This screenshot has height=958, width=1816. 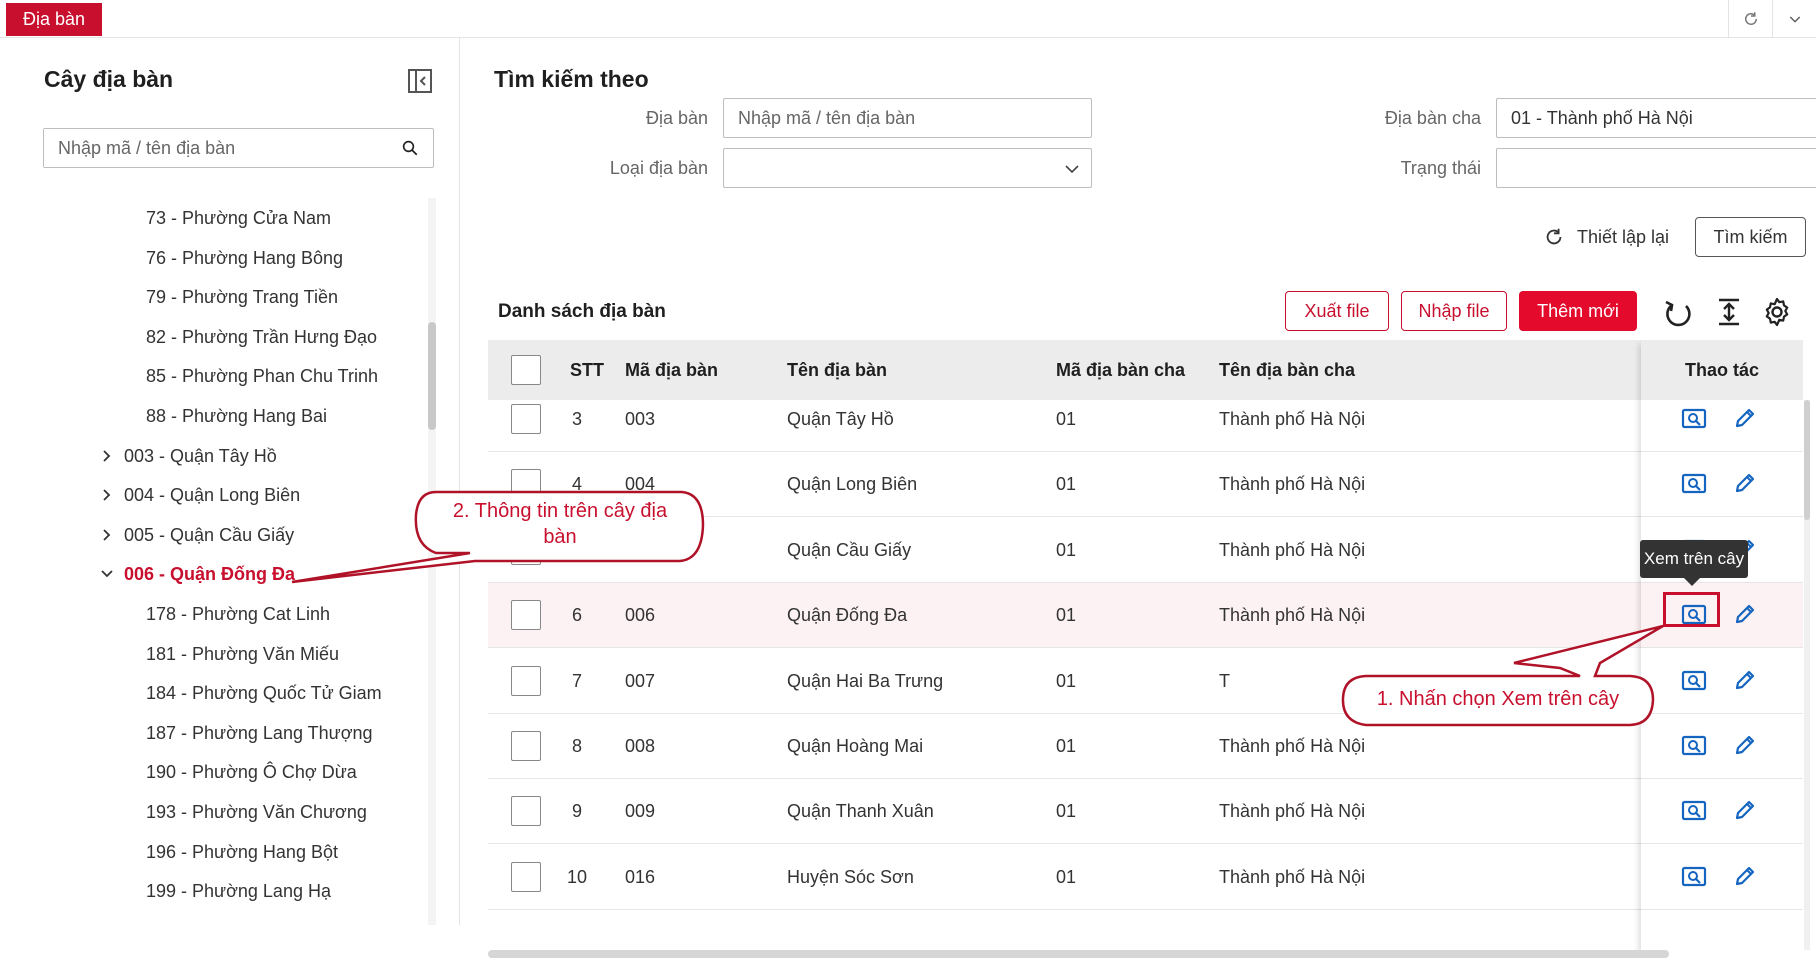 I want to click on cell-ten-dia-ban: Quận Hai Ba Trưng, so click(x=865, y=680).